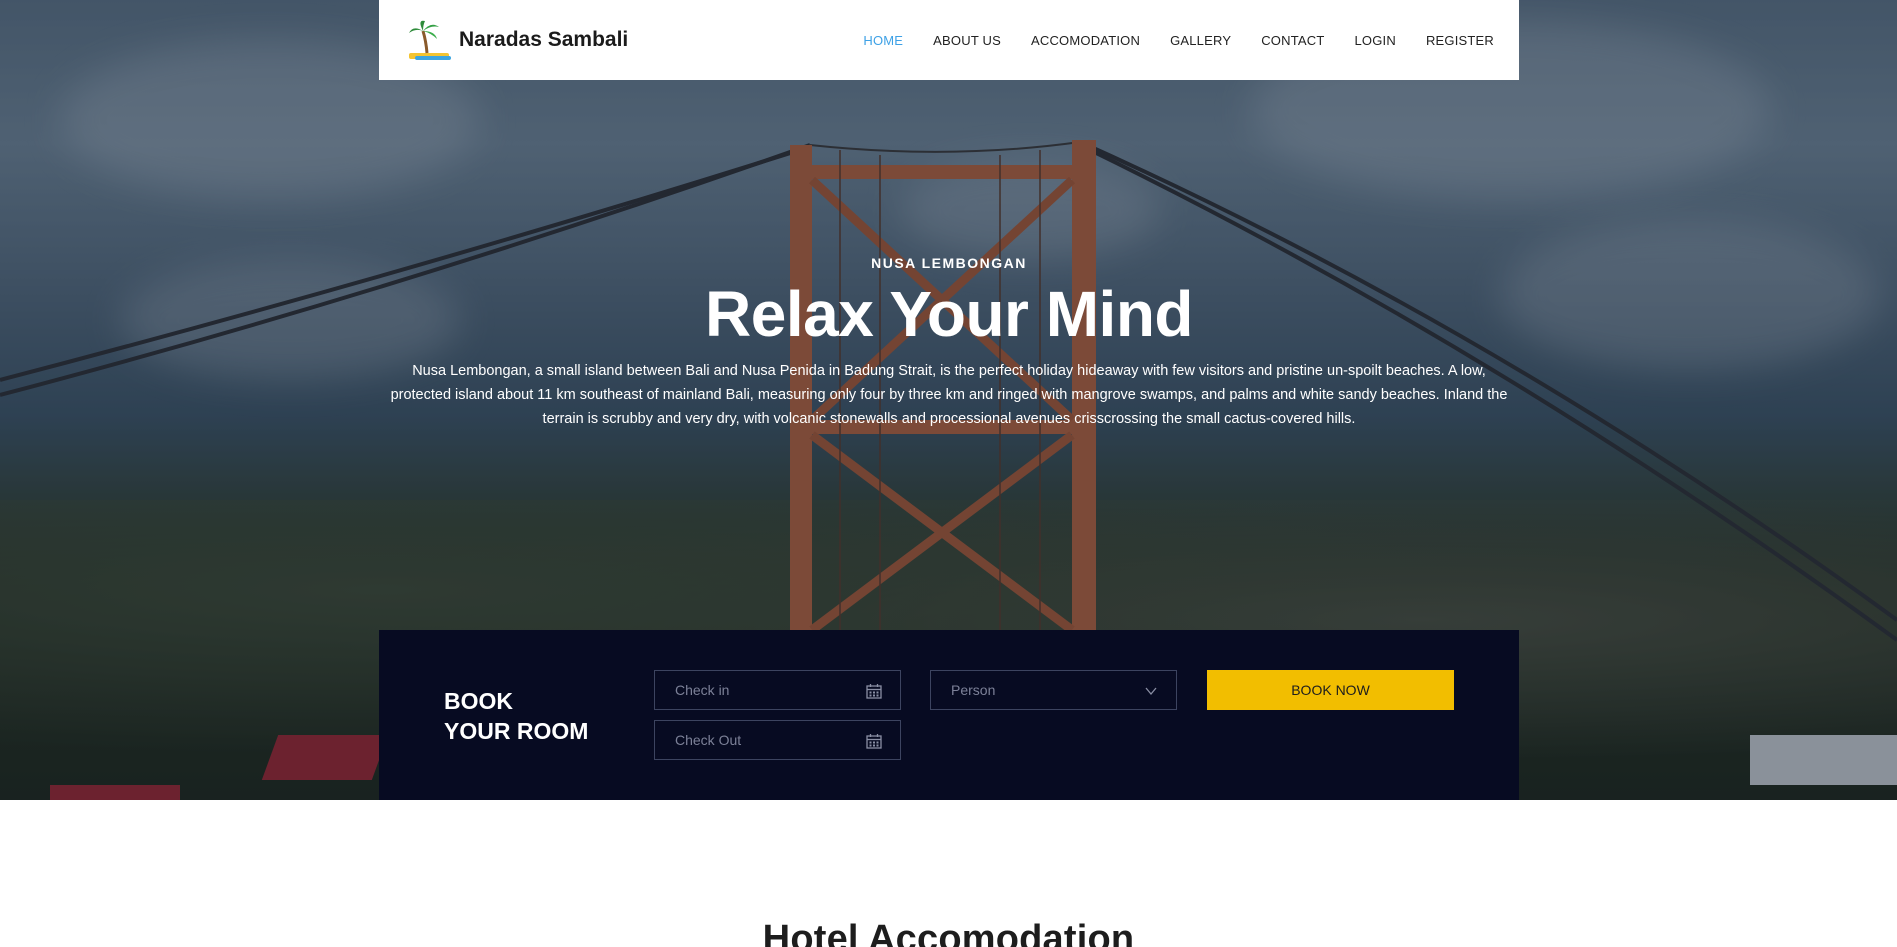 This screenshot has height=947, width=1897. What do you see at coordinates (973, 690) in the screenshot?
I see `person-placeholder: Person` at bounding box center [973, 690].